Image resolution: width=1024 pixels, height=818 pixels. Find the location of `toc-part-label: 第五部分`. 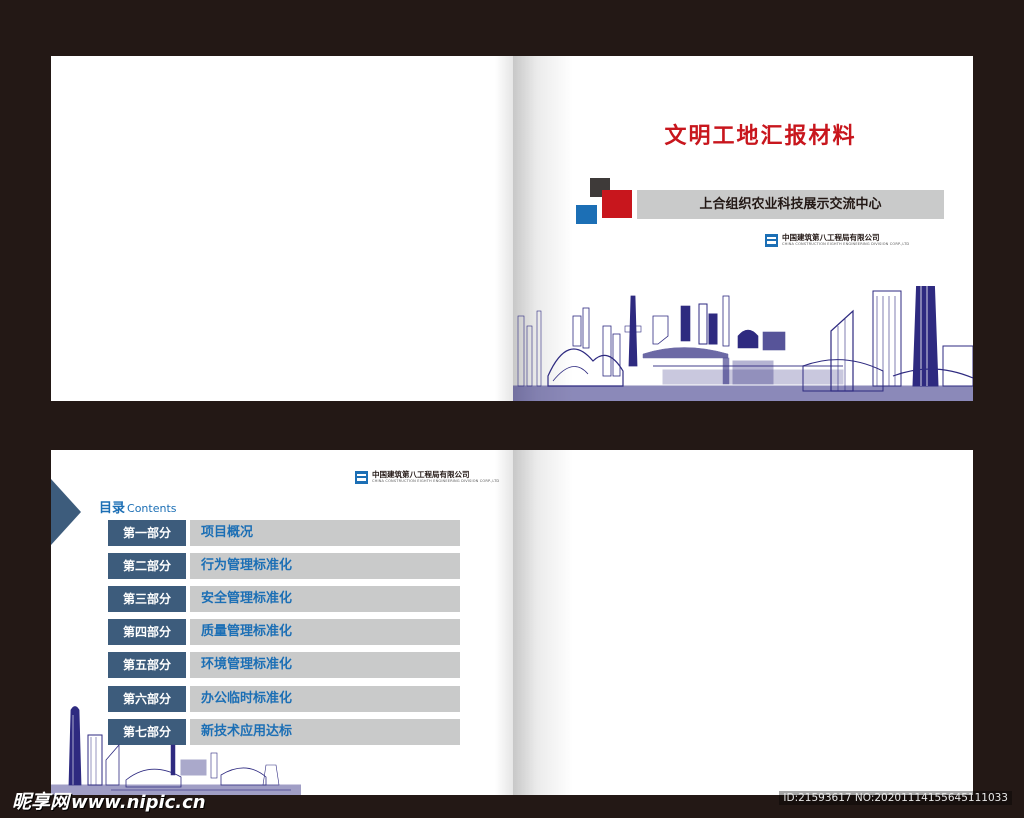

toc-part-label: 第五部分 is located at coordinates (147, 665).